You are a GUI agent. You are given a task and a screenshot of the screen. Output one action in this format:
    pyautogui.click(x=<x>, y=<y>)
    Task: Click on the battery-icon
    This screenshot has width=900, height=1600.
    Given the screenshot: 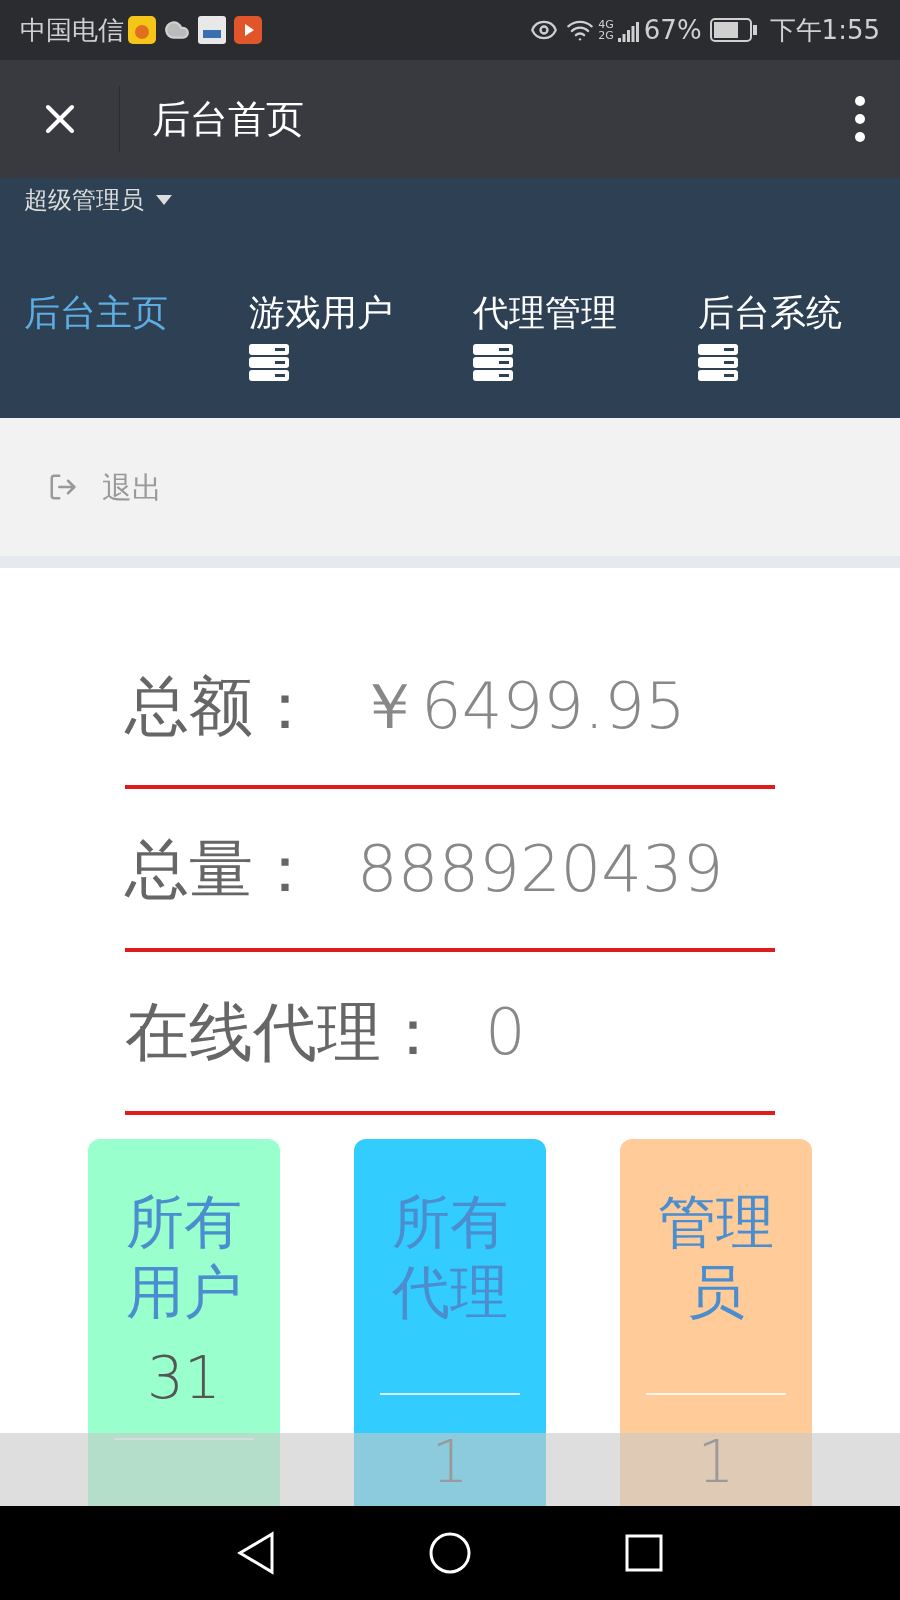 What is the action you would take?
    pyautogui.click(x=733, y=30)
    